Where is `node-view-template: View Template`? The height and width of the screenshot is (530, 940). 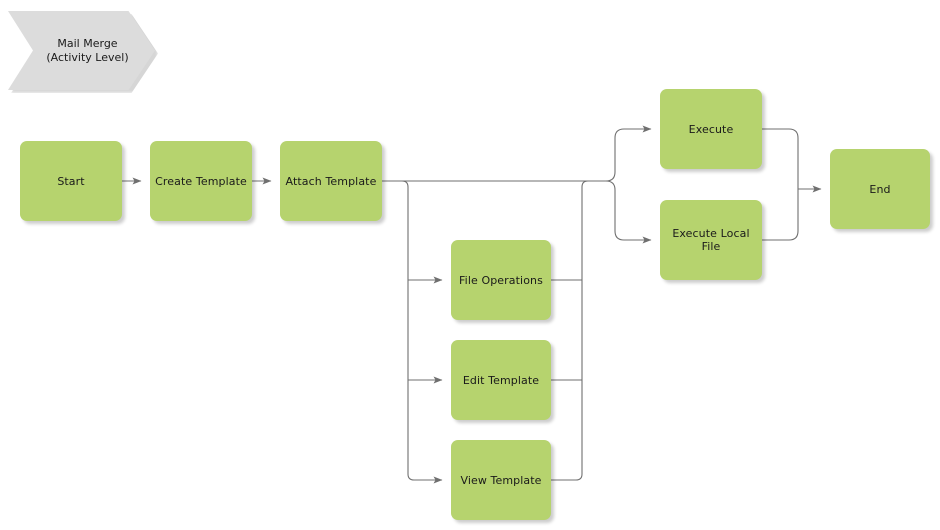
node-view-template: View Template is located at coordinates (501, 480).